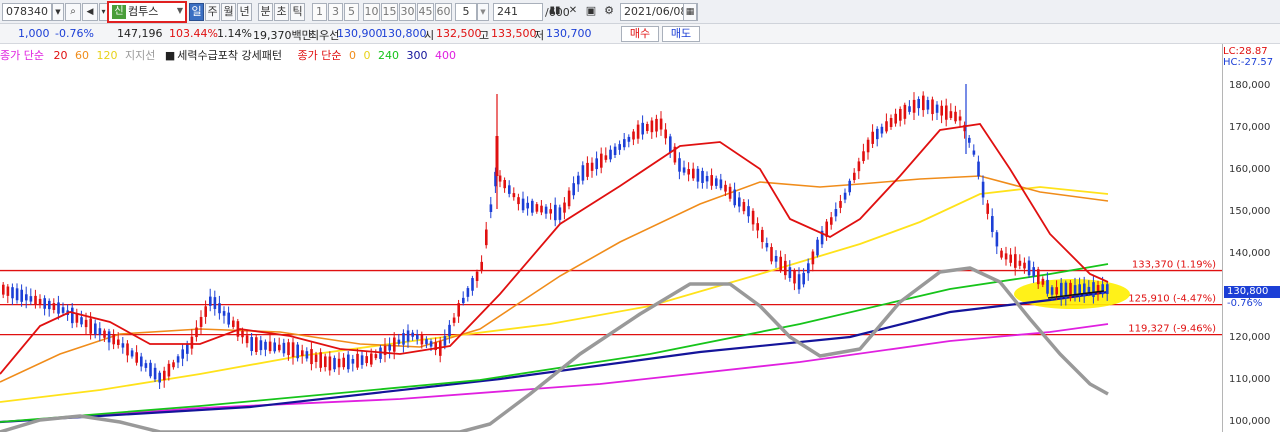 The image size is (1280, 432). I want to click on trade-value: 19,370백만, so click(282, 35).